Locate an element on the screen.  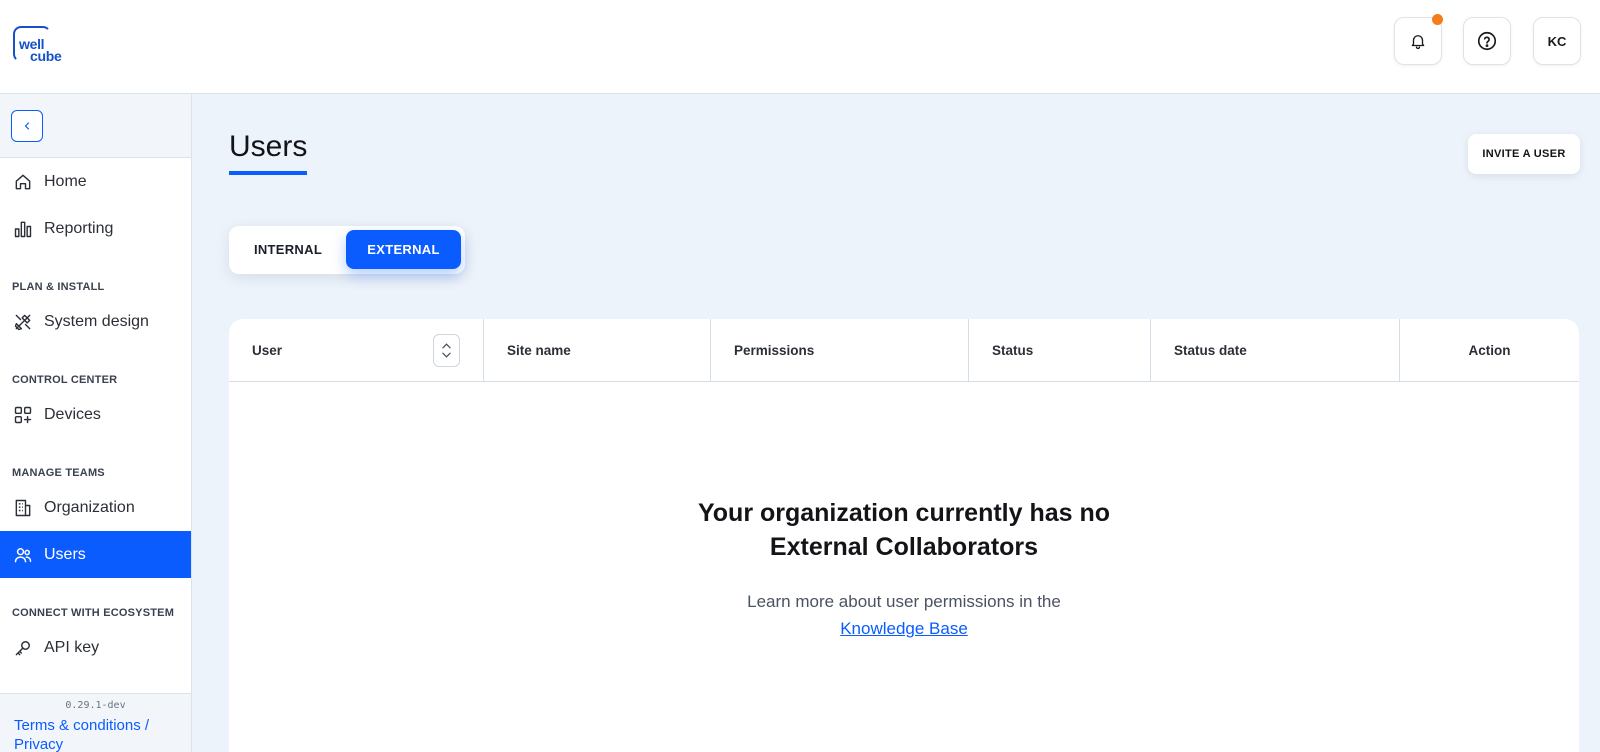
users-icon is located at coordinates (23, 555).